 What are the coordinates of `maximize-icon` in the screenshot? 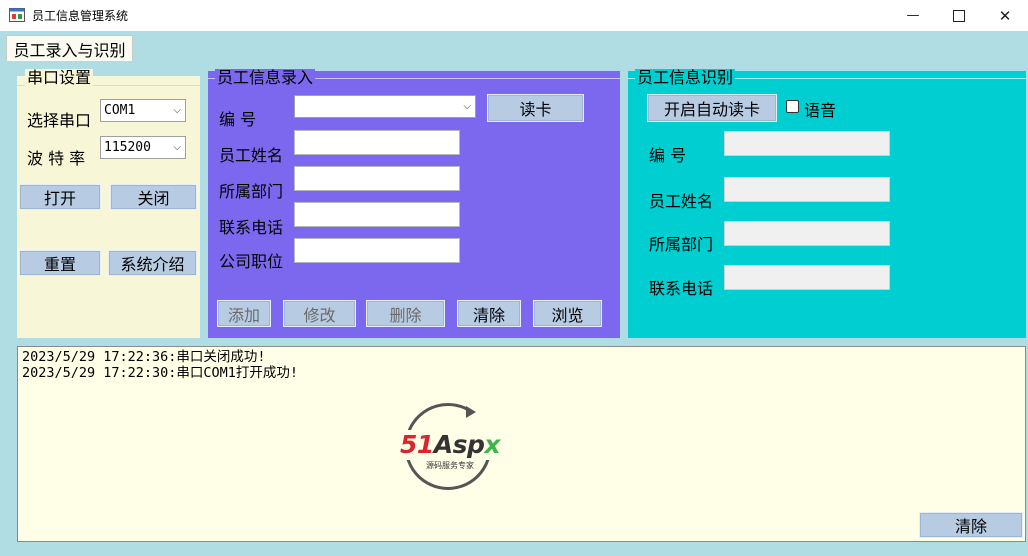 It's located at (959, 15).